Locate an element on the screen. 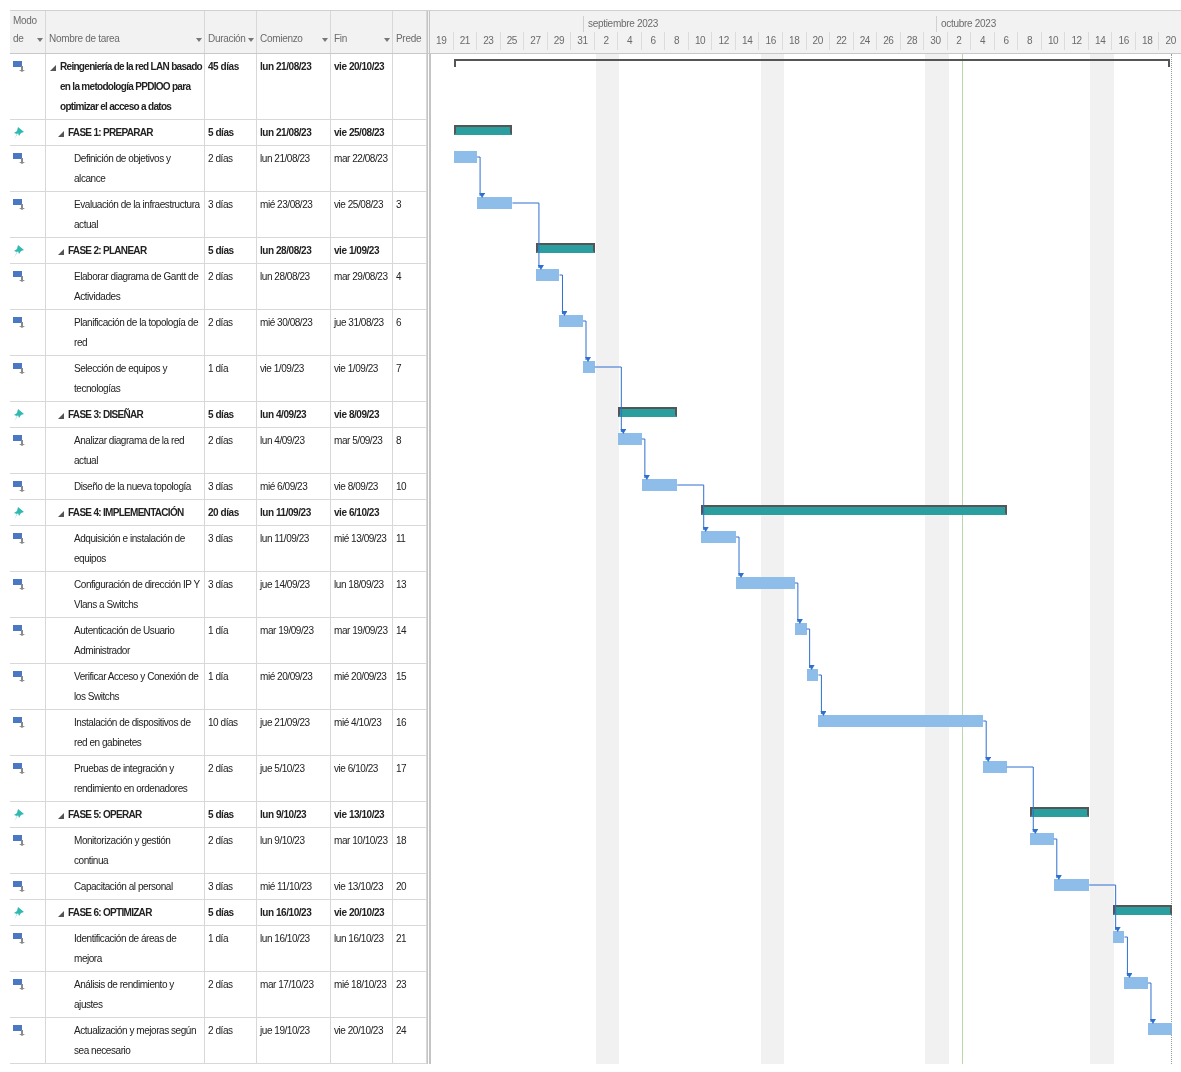 This screenshot has width=1181, height=1072. duration-text: 1 día is located at coordinates (218, 939).